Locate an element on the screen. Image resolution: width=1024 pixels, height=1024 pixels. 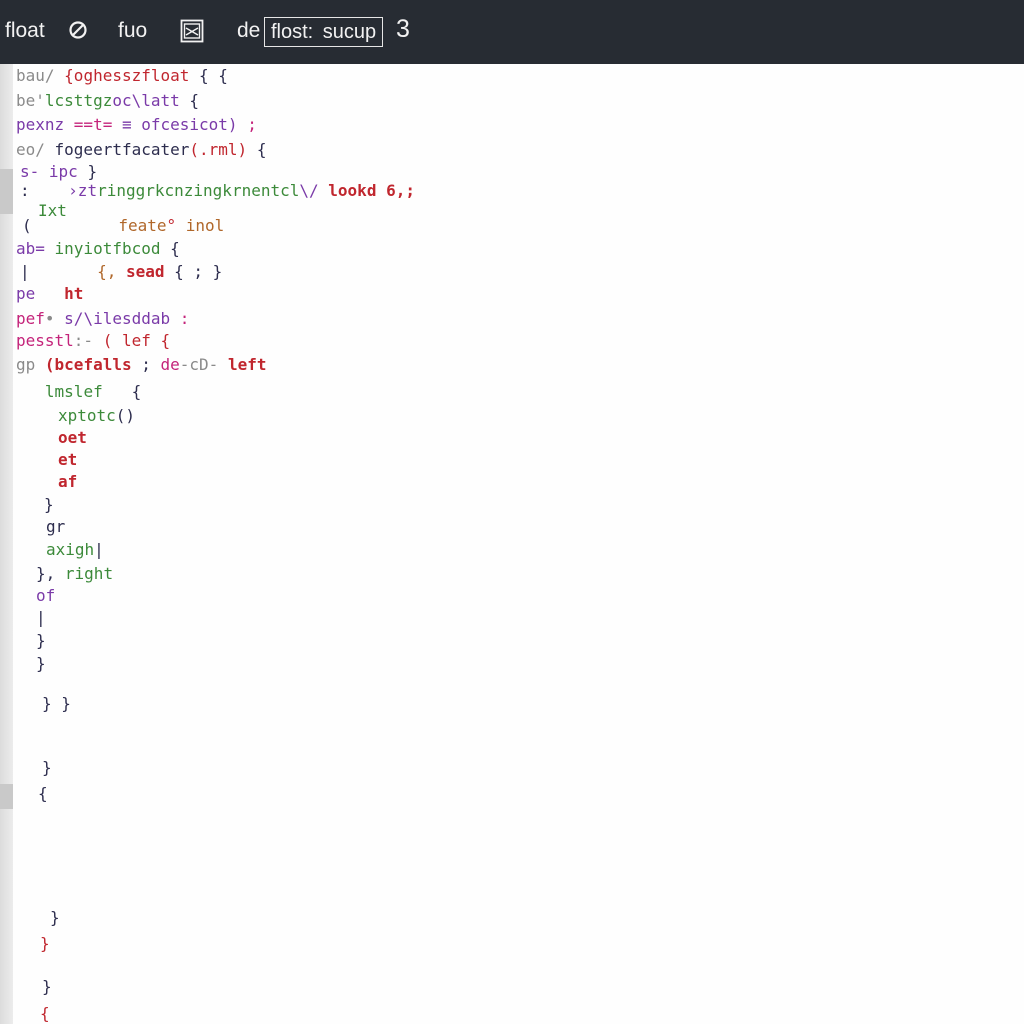
code-line: : ›ztringgrkcnzingkrnentcl\/ lookd 6,; is located at coordinates (217, 191).